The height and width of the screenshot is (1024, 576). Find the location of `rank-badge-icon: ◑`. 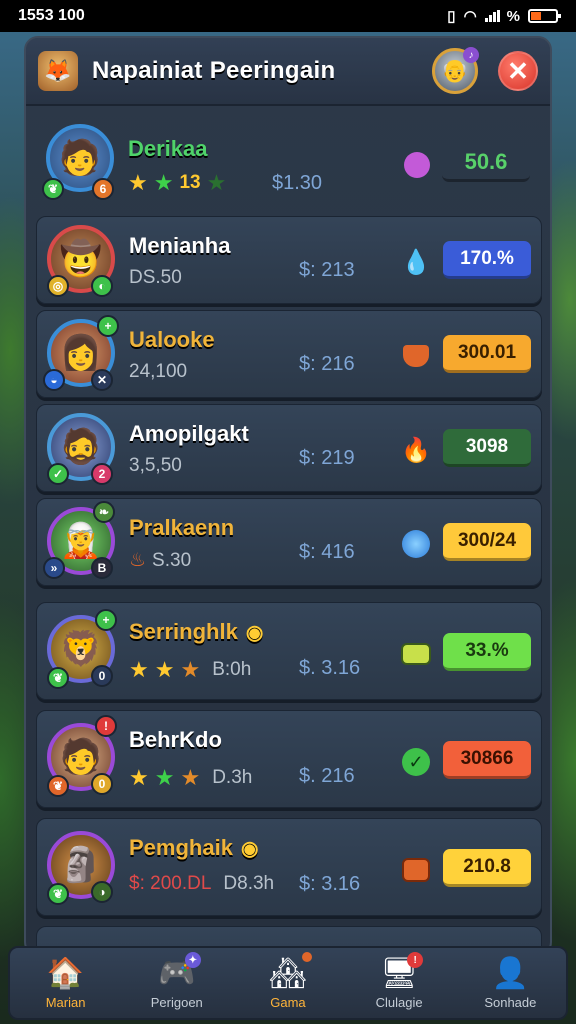

rank-badge-icon: ◑ is located at coordinates (102, 892).